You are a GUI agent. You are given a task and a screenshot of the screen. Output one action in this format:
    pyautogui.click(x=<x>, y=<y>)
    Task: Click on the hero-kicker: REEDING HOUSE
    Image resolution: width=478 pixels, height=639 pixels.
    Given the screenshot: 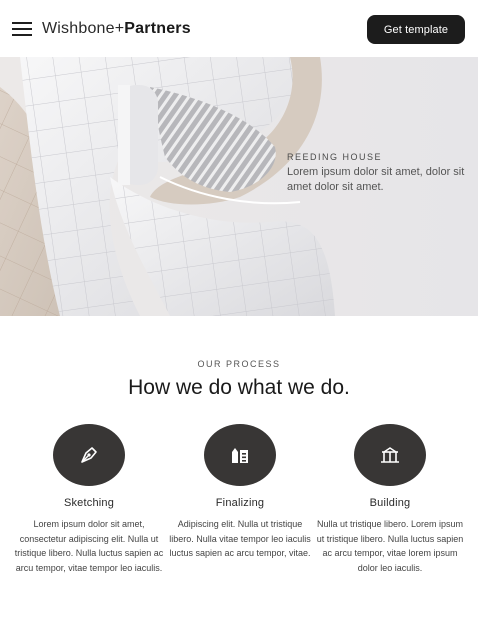 What is the action you would take?
    pyautogui.click(x=335, y=157)
    